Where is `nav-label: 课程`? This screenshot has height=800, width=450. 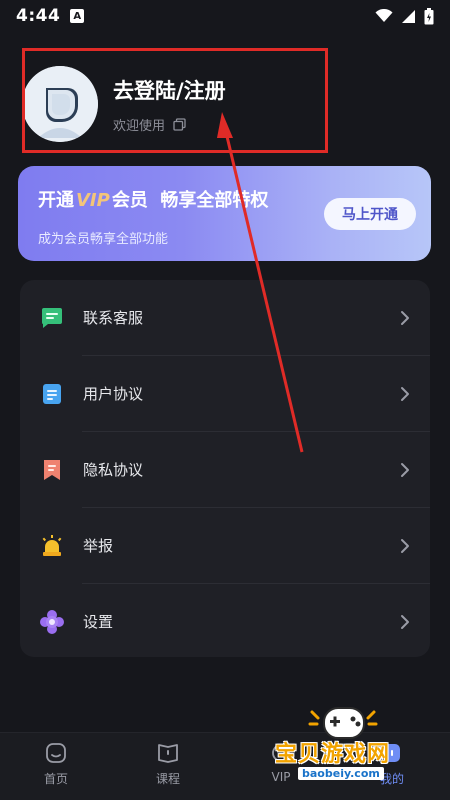 nav-label: 课程 is located at coordinates (167, 779).